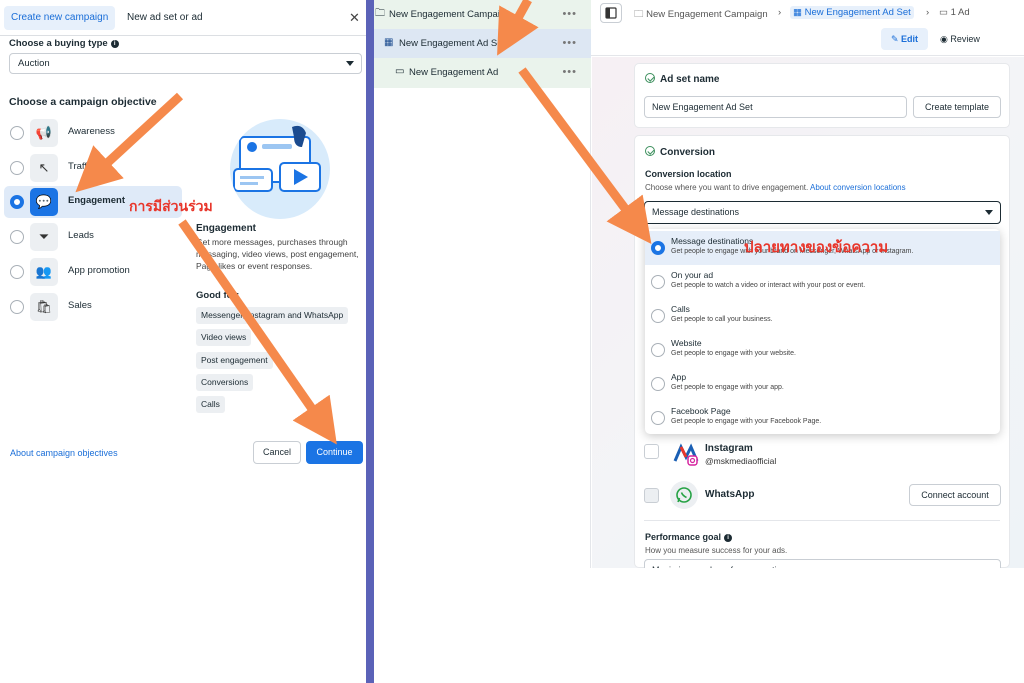 Image resolution: width=1024 pixels, height=683 pixels. I want to click on conversion-location-value: Message destinations, so click(696, 212).